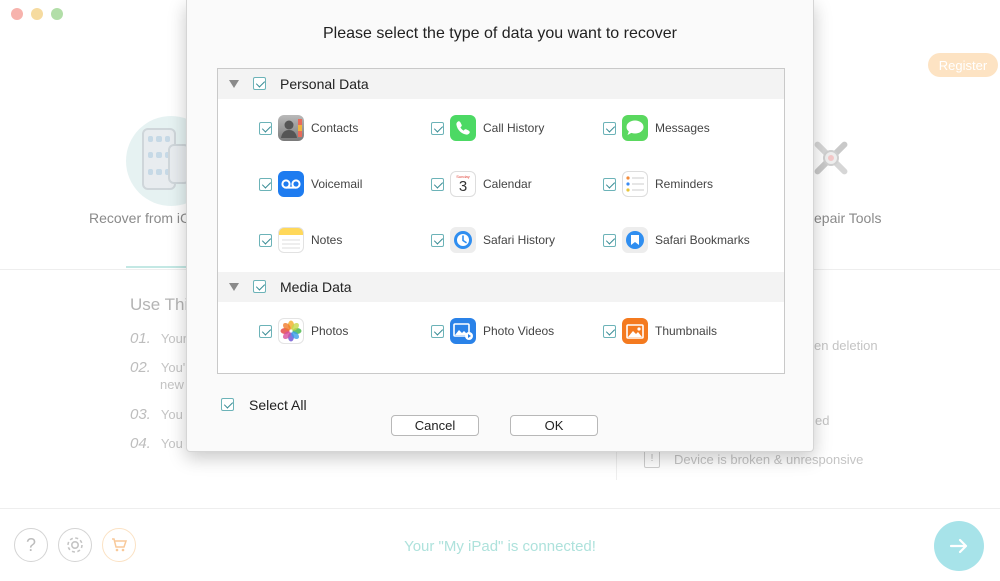 Image resolution: width=1000 pixels, height=581 pixels. Describe the element at coordinates (291, 331) in the screenshot. I see `photos-icon` at that location.